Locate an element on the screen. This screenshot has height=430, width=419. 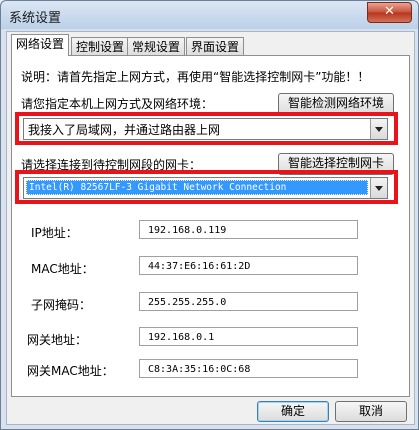
close-icon: ✕ is located at coordinates (389, 11).